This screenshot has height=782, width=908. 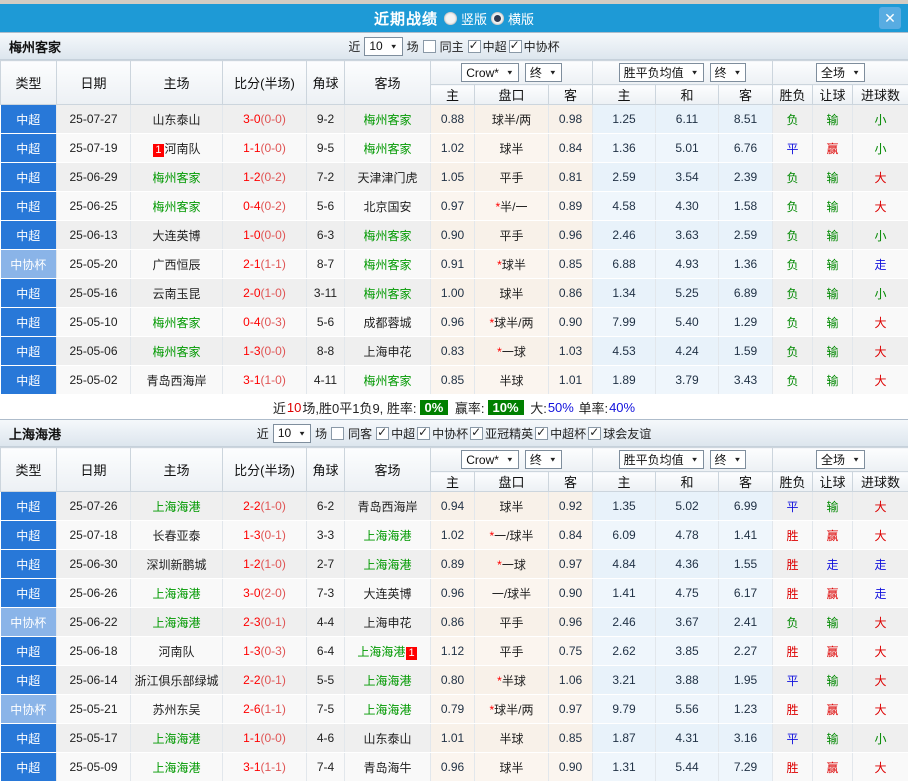 What do you see at coordinates (890, 18) in the screenshot?
I see `close-button: ✕` at bounding box center [890, 18].